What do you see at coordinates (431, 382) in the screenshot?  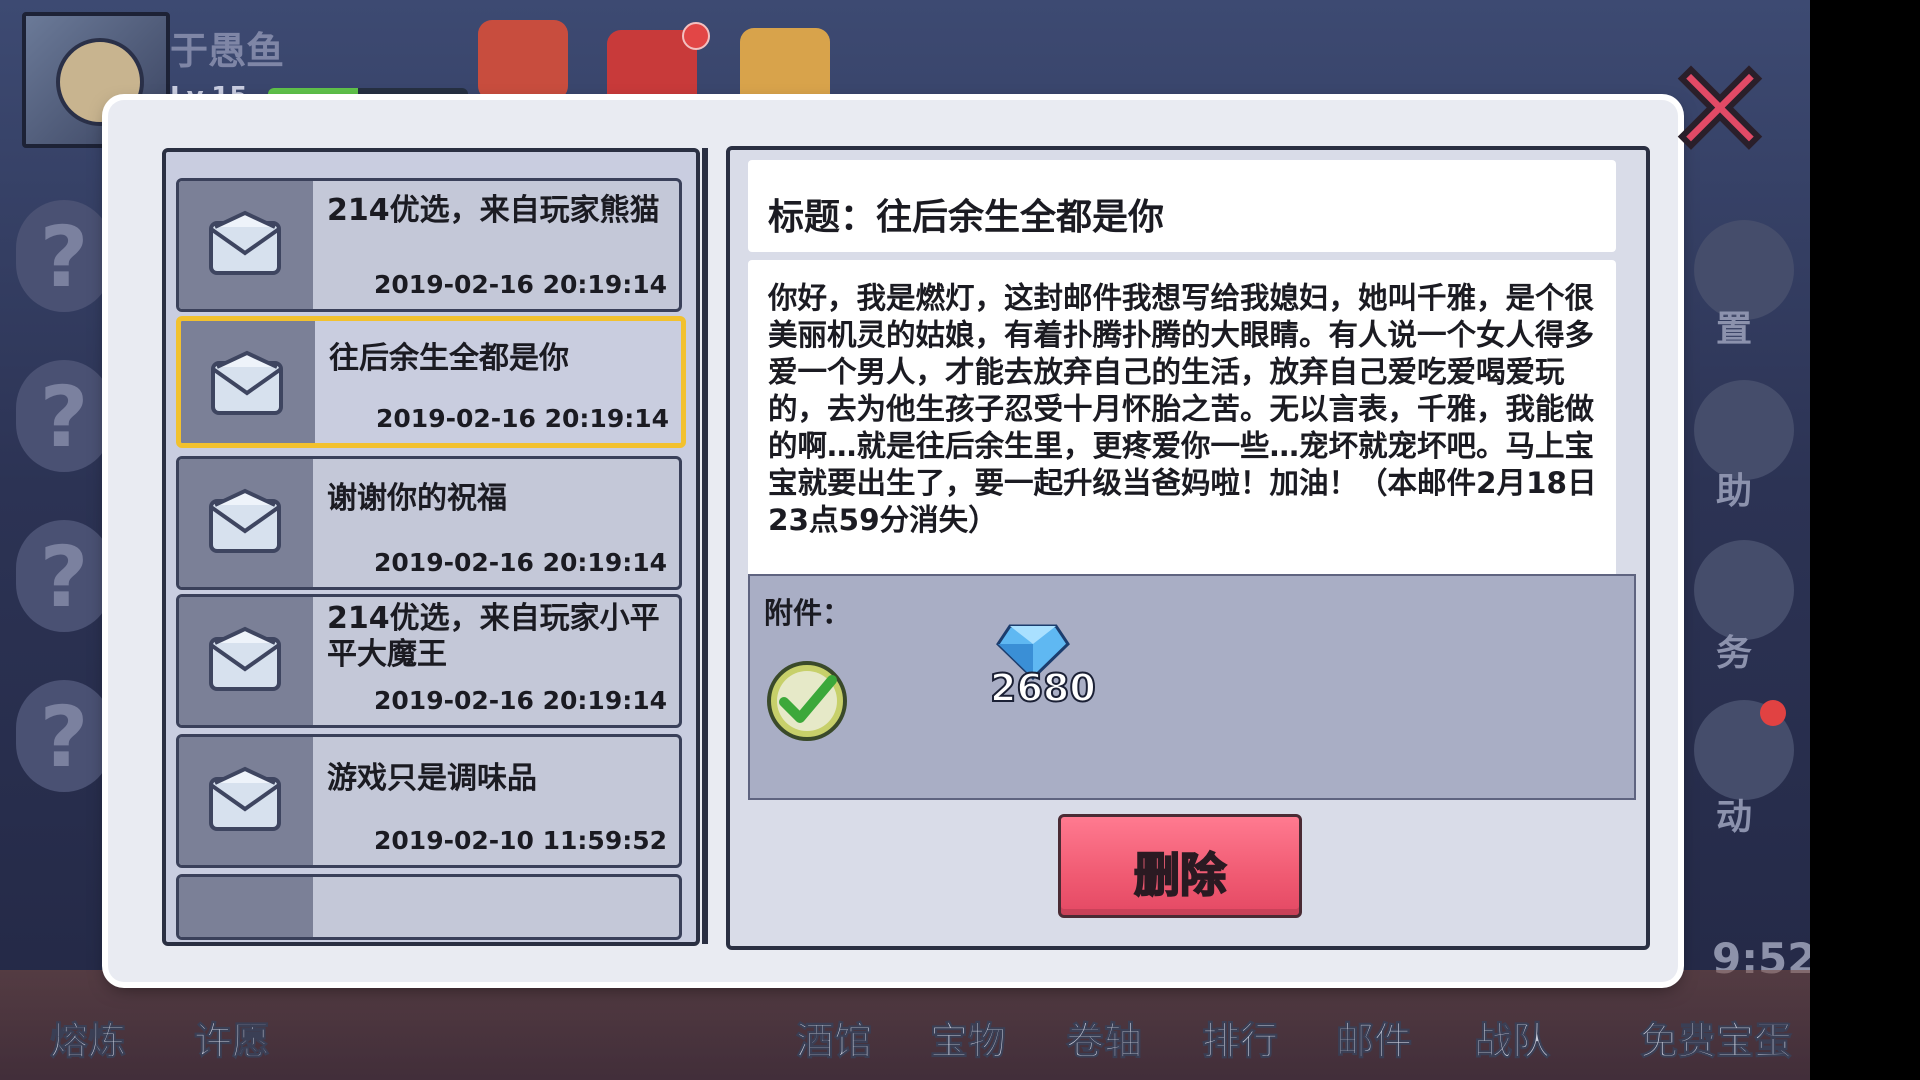 I see `mail-item-selected: 往后余生全都是你 2019-02-16 20:19:14` at bounding box center [431, 382].